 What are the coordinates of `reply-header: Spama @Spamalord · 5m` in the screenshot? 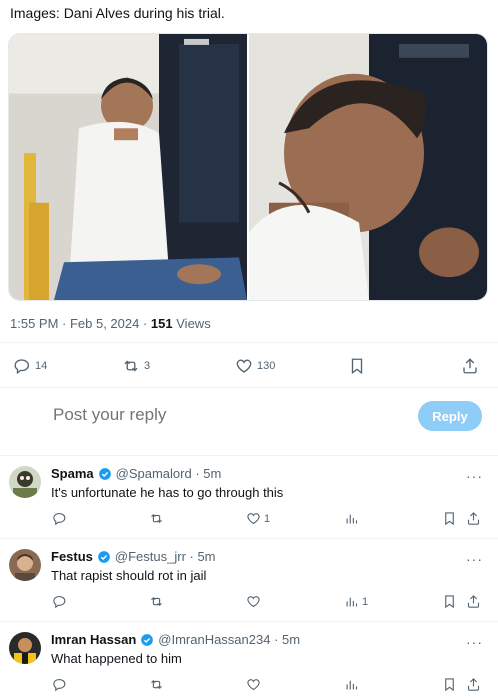 It's located at (136, 473).